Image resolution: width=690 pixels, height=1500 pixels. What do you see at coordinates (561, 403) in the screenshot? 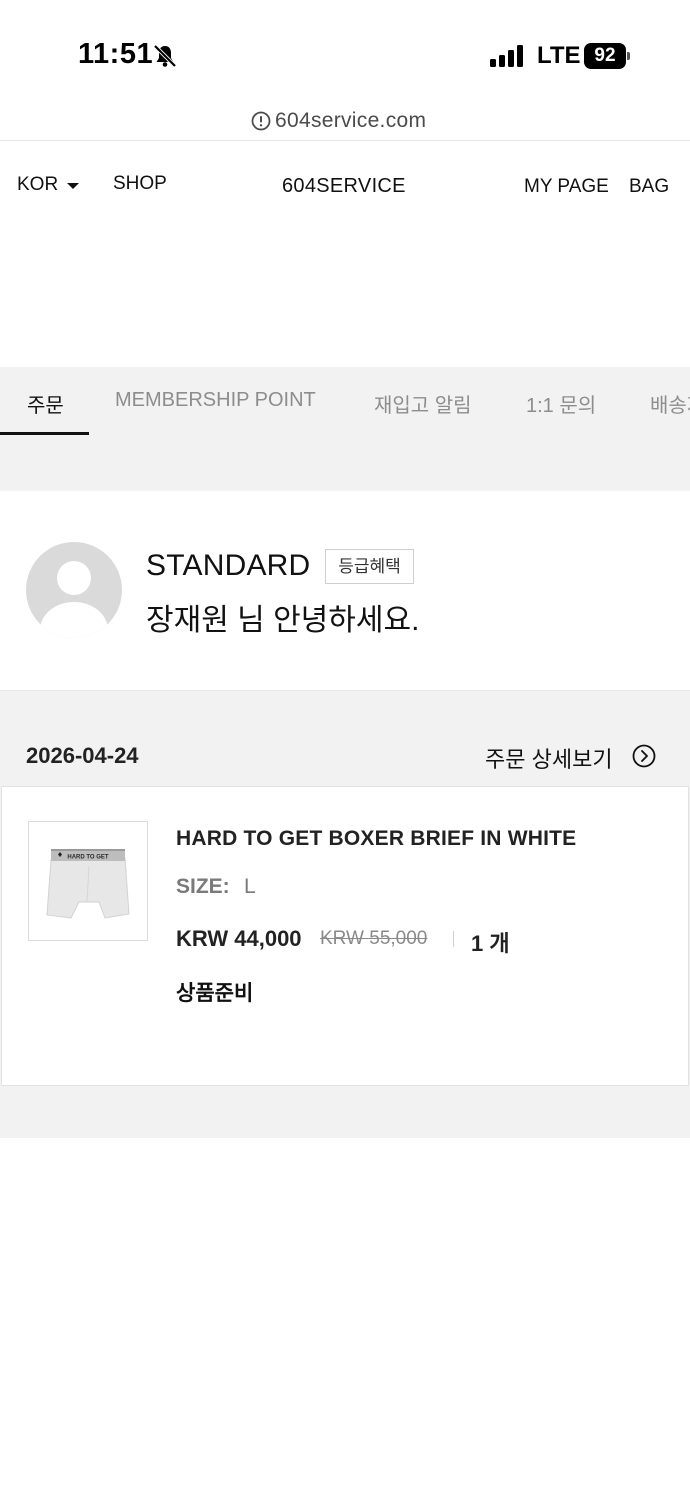
I see `tab-inquiry: 1:1 문의` at bounding box center [561, 403].